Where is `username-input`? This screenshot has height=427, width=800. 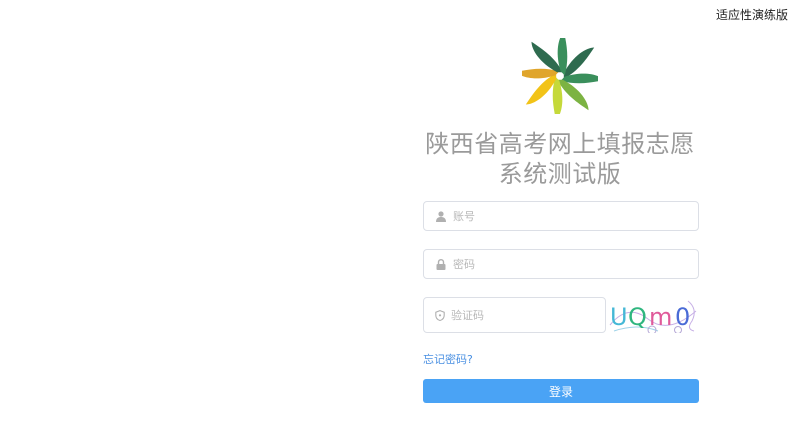 username-input is located at coordinates (553, 216).